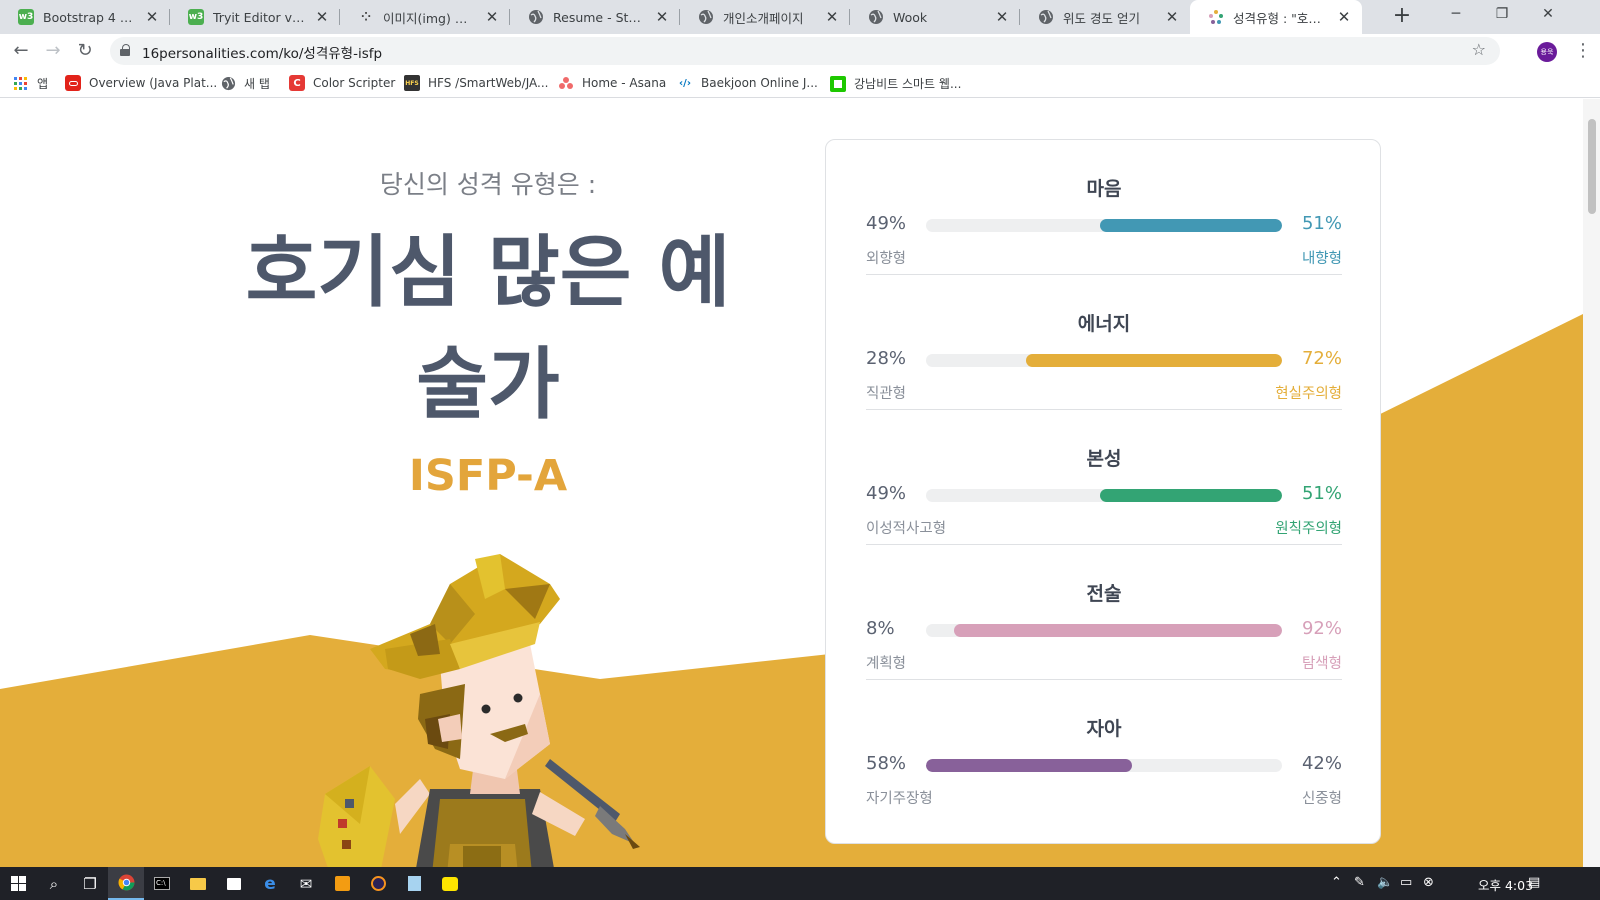 The image size is (1600, 900). I want to click on scrollbar-thumb, so click(1592, 166).